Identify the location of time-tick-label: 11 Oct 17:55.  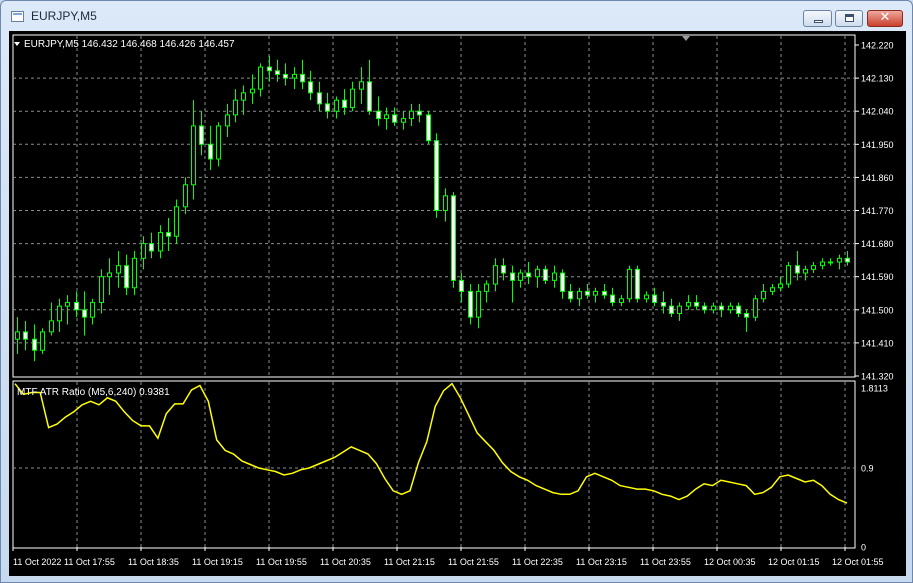
(89, 562).